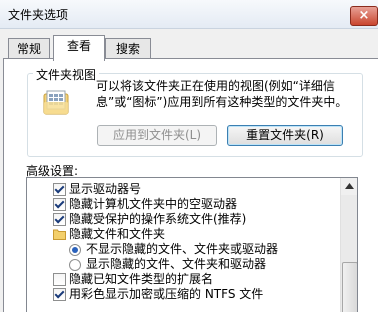  I want to click on tab-general: 常规, so click(29, 48).